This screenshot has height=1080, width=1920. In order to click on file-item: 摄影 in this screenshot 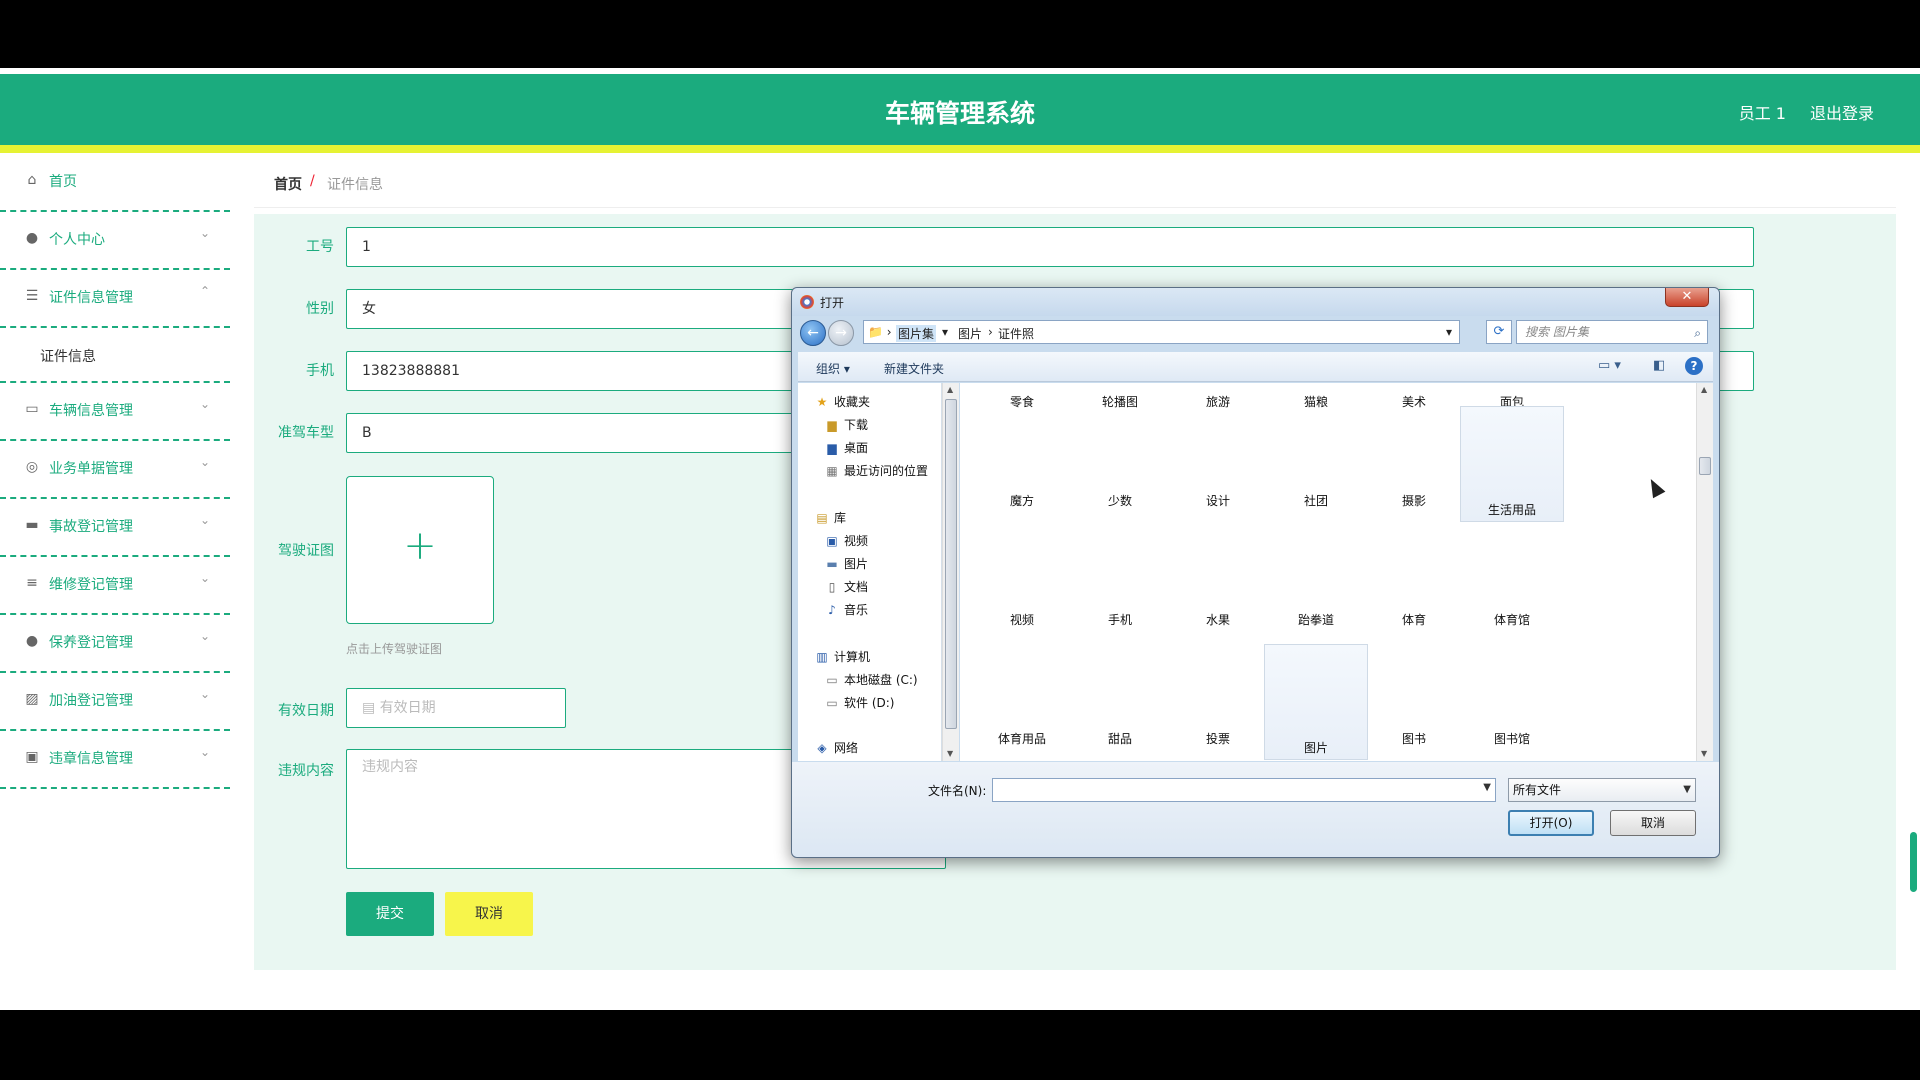, I will do `click(1414, 452)`.